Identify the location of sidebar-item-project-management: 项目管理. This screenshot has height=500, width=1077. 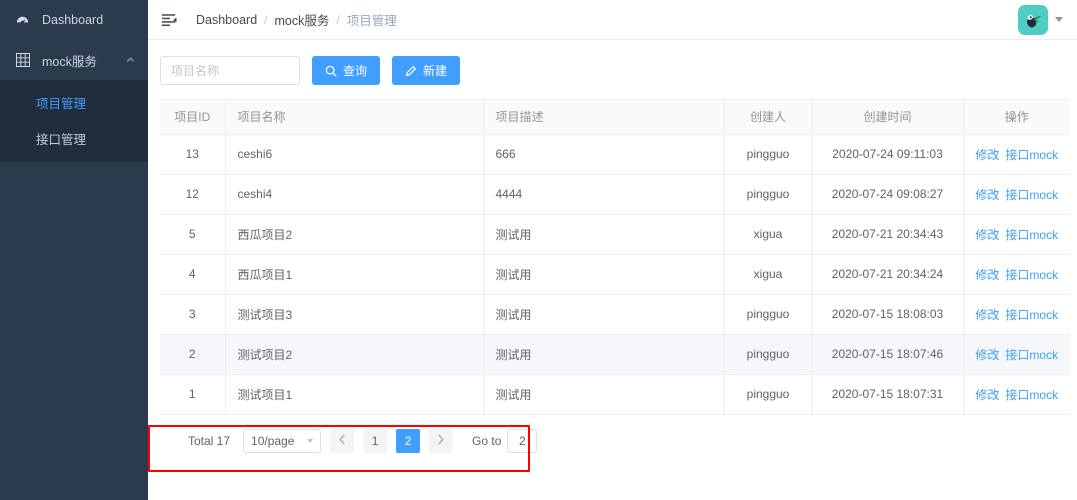
(74, 102).